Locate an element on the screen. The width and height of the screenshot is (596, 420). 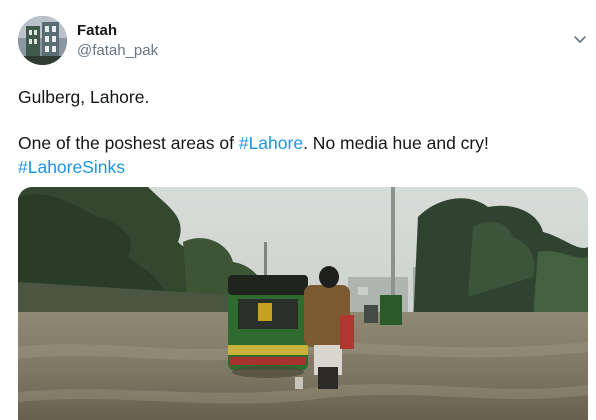
hashtag-link: #LahoreSinks is located at coordinates (71, 167).